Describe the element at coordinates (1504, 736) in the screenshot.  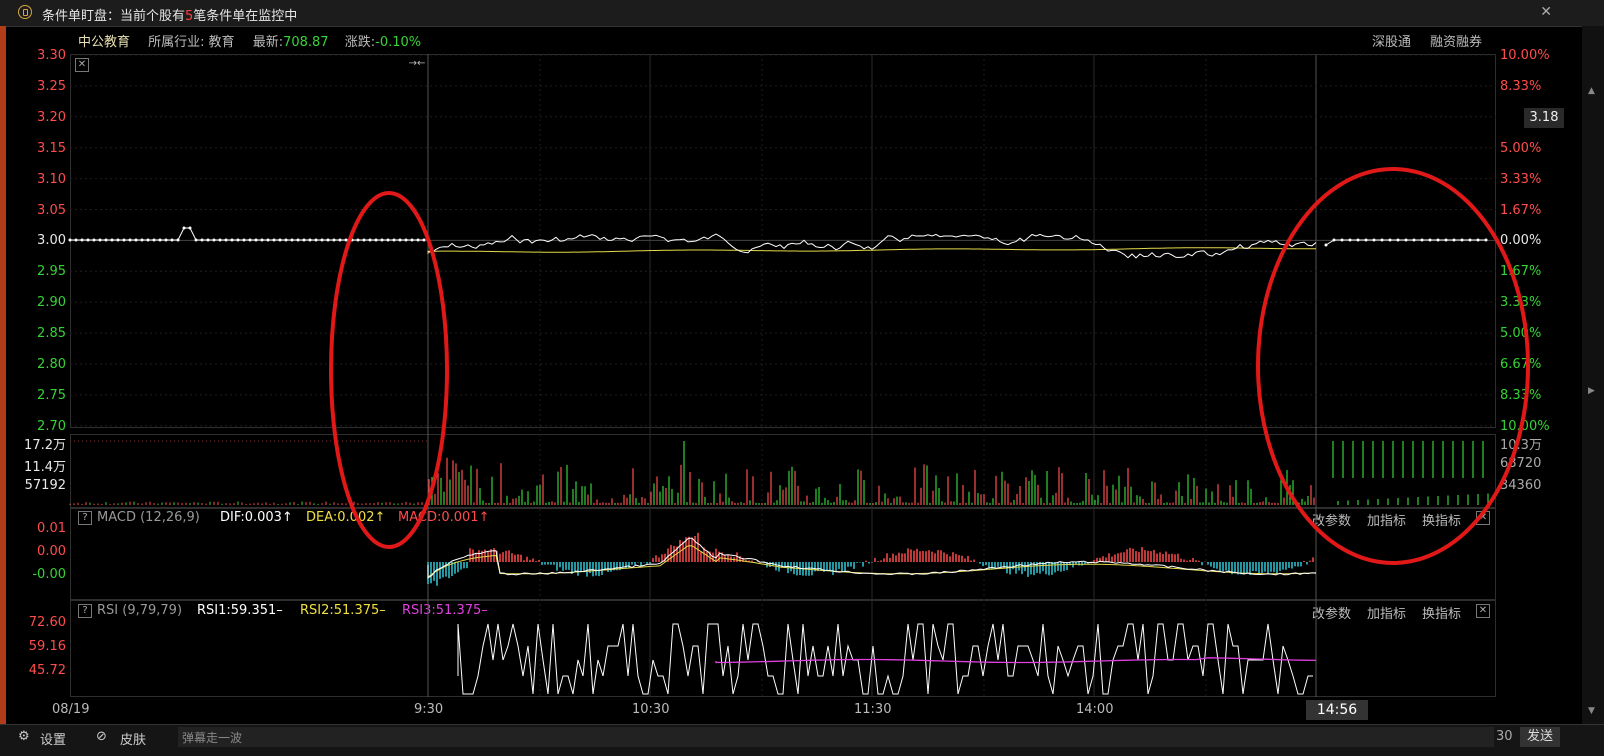
I see `char-count: 30` at that location.